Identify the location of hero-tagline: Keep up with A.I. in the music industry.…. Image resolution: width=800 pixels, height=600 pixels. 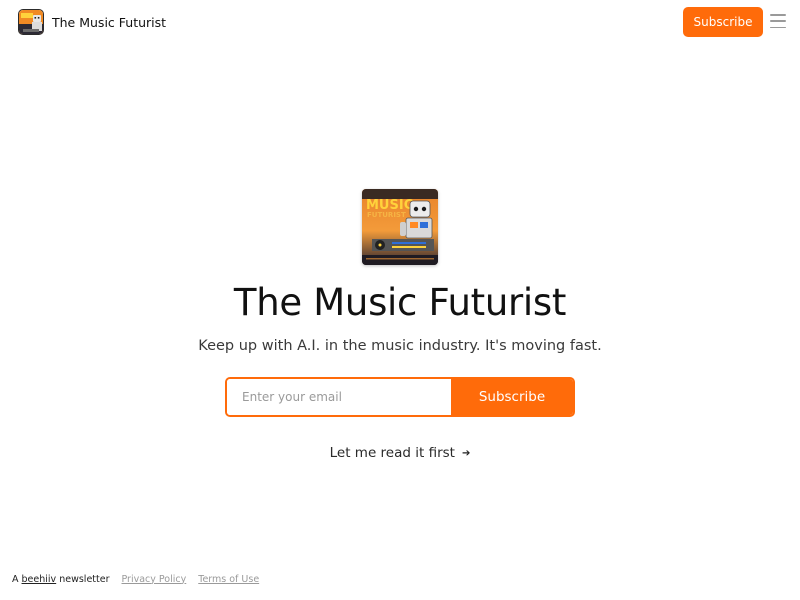
(400, 346).